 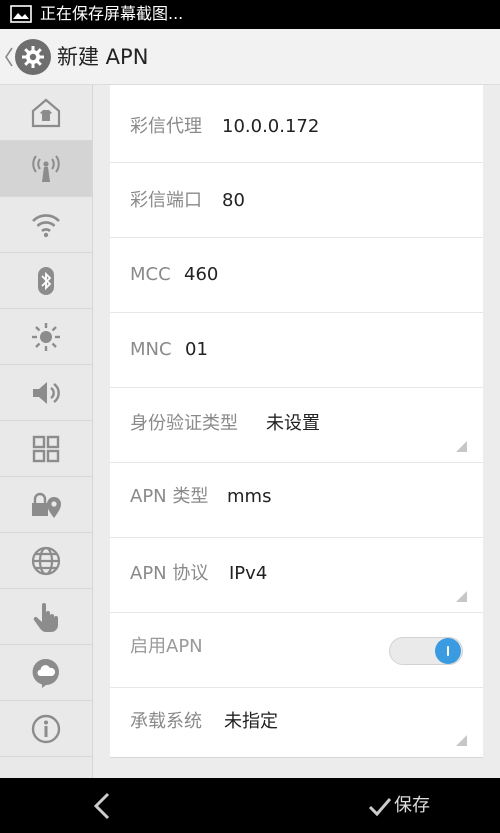 I want to click on row-auth-type: 身份验证类型 未设置, so click(x=296, y=425).